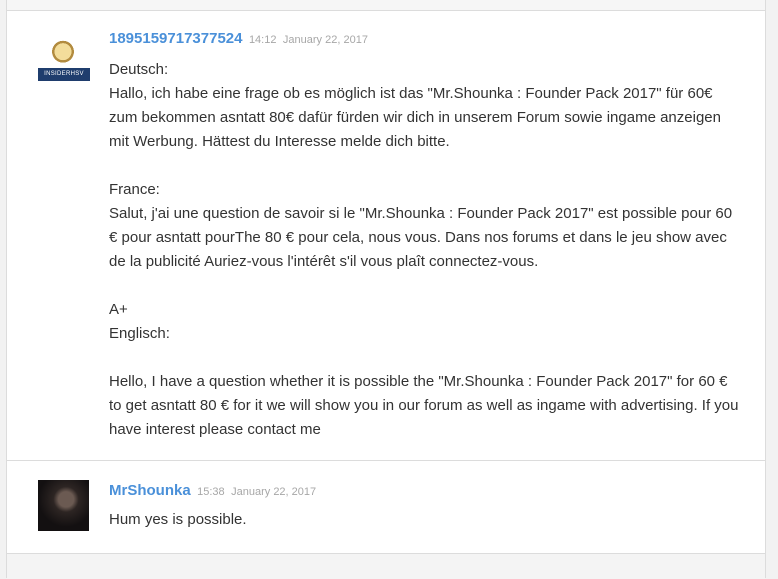 The height and width of the screenshot is (579, 778). What do you see at coordinates (150, 490) in the screenshot?
I see `author-link: MrShounka` at bounding box center [150, 490].